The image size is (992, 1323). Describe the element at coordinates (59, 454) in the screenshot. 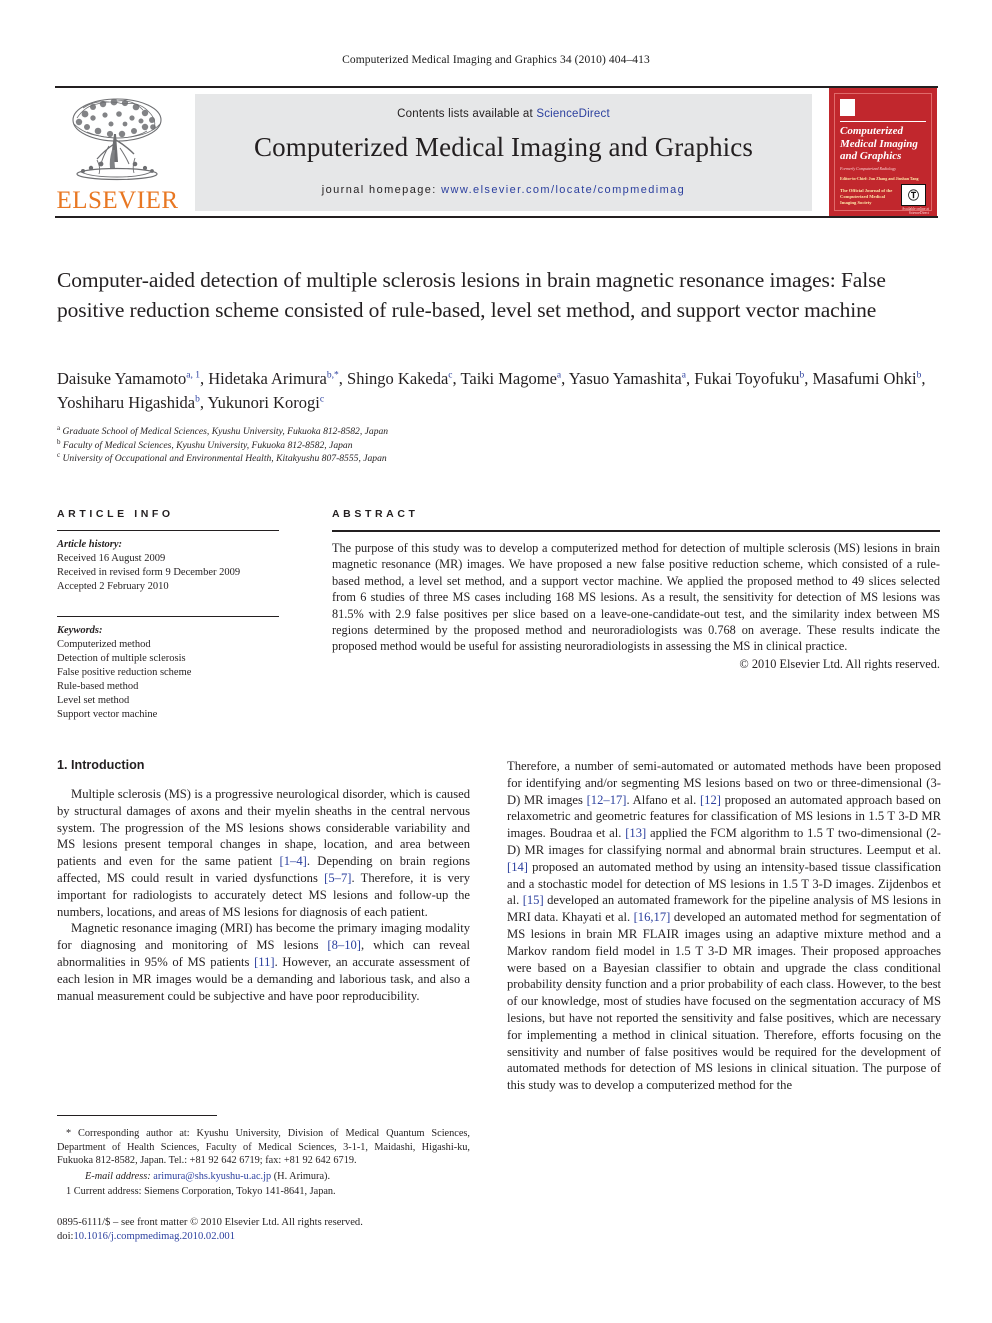

I see `affiliation-marker: c` at that location.